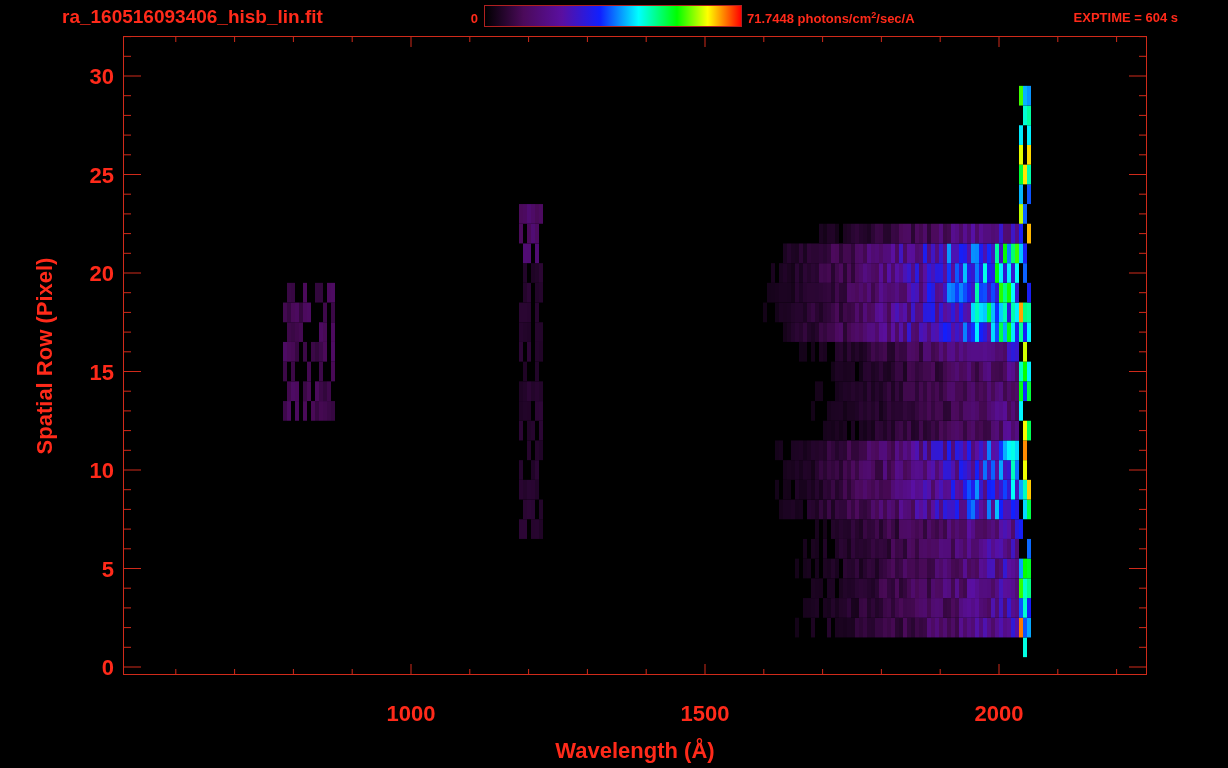  I want to click on y-axis-title: Spatial Row (Pixel), so click(44, 356).